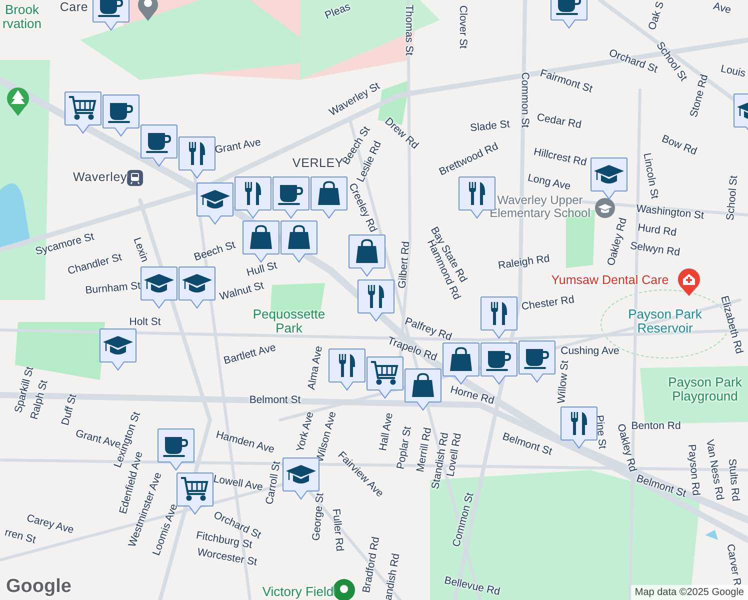  What do you see at coordinates (590, 352) in the screenshot?
I see `street-label: Cushing Ave` at bounding box center [590, 352].